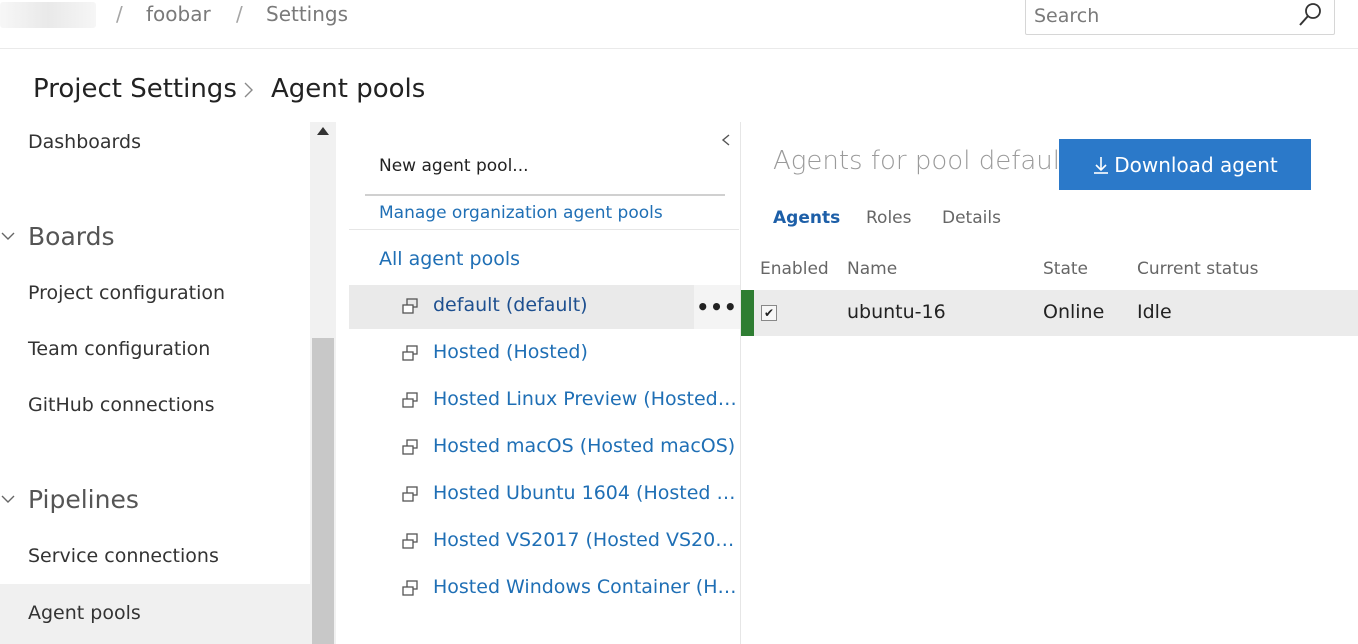  I want to click on more-options-button: •••, so click(717, 307).